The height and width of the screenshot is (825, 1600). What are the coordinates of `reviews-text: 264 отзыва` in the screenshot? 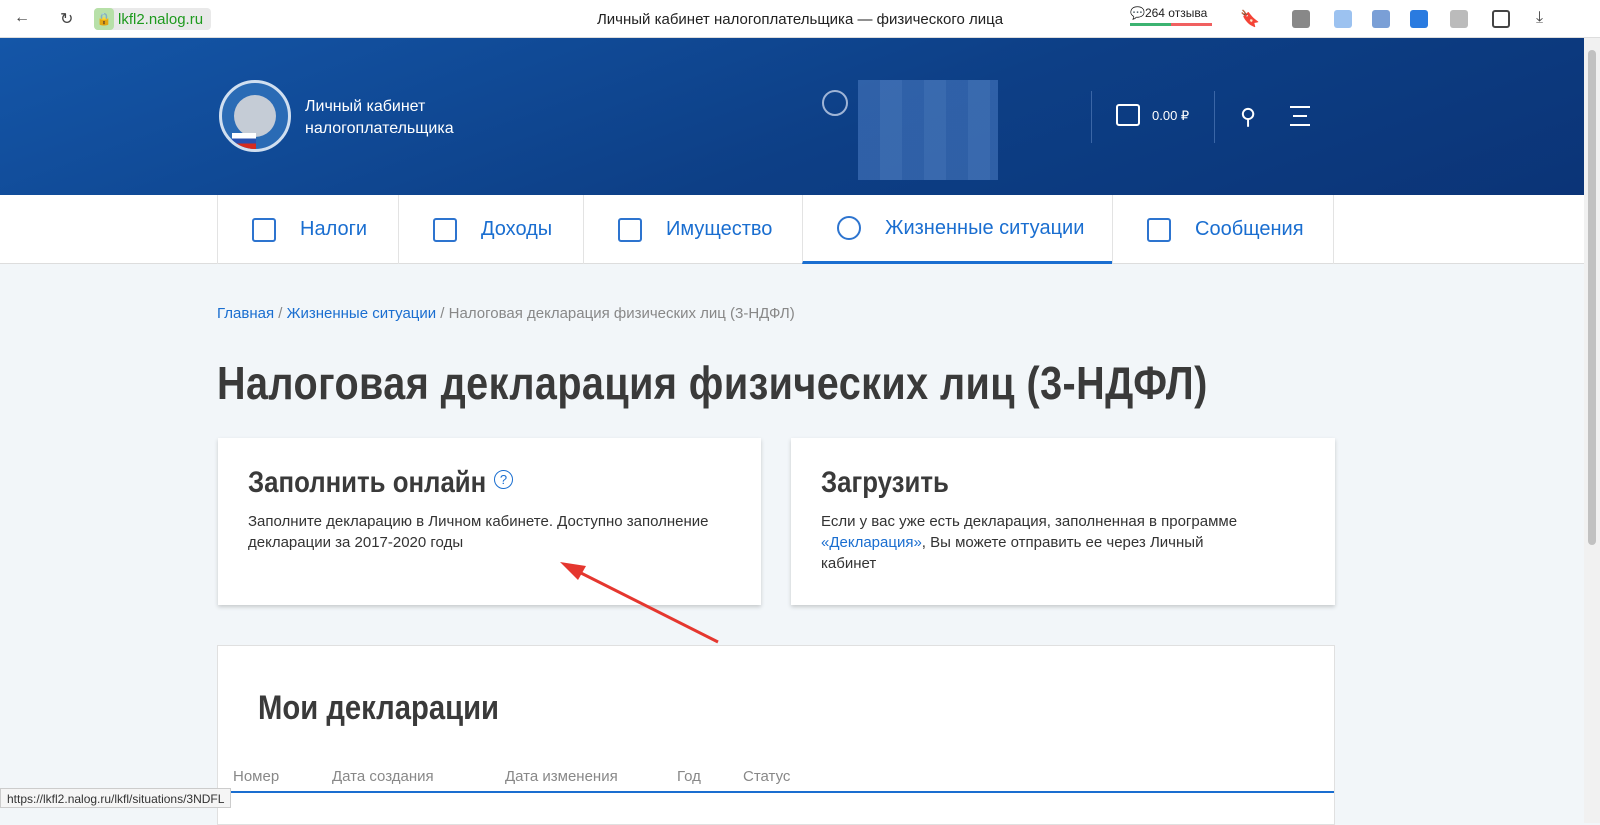 It's located at (1176, 13).